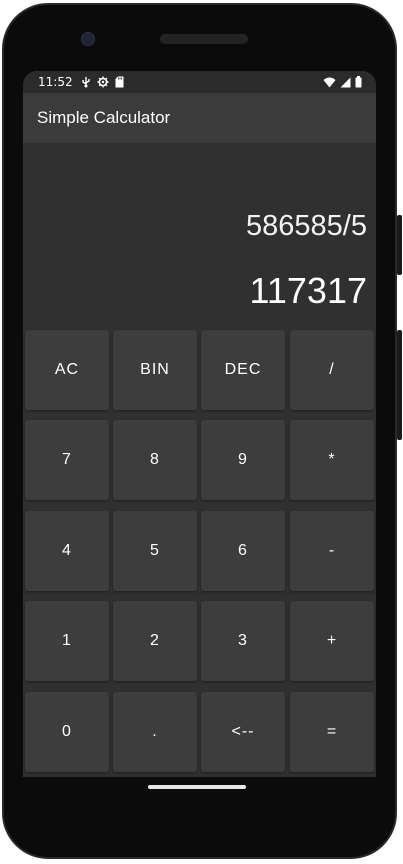  I want to click on front-camera, so click(88, 39).